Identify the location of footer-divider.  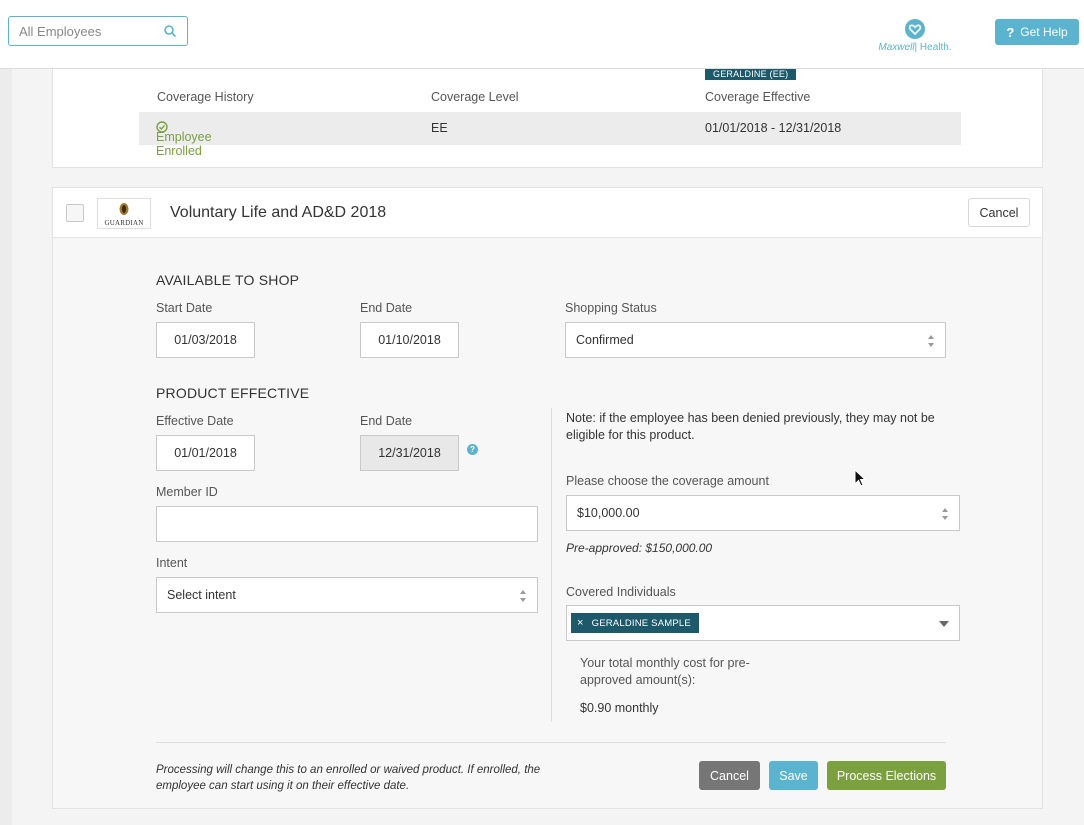
(551, 742).